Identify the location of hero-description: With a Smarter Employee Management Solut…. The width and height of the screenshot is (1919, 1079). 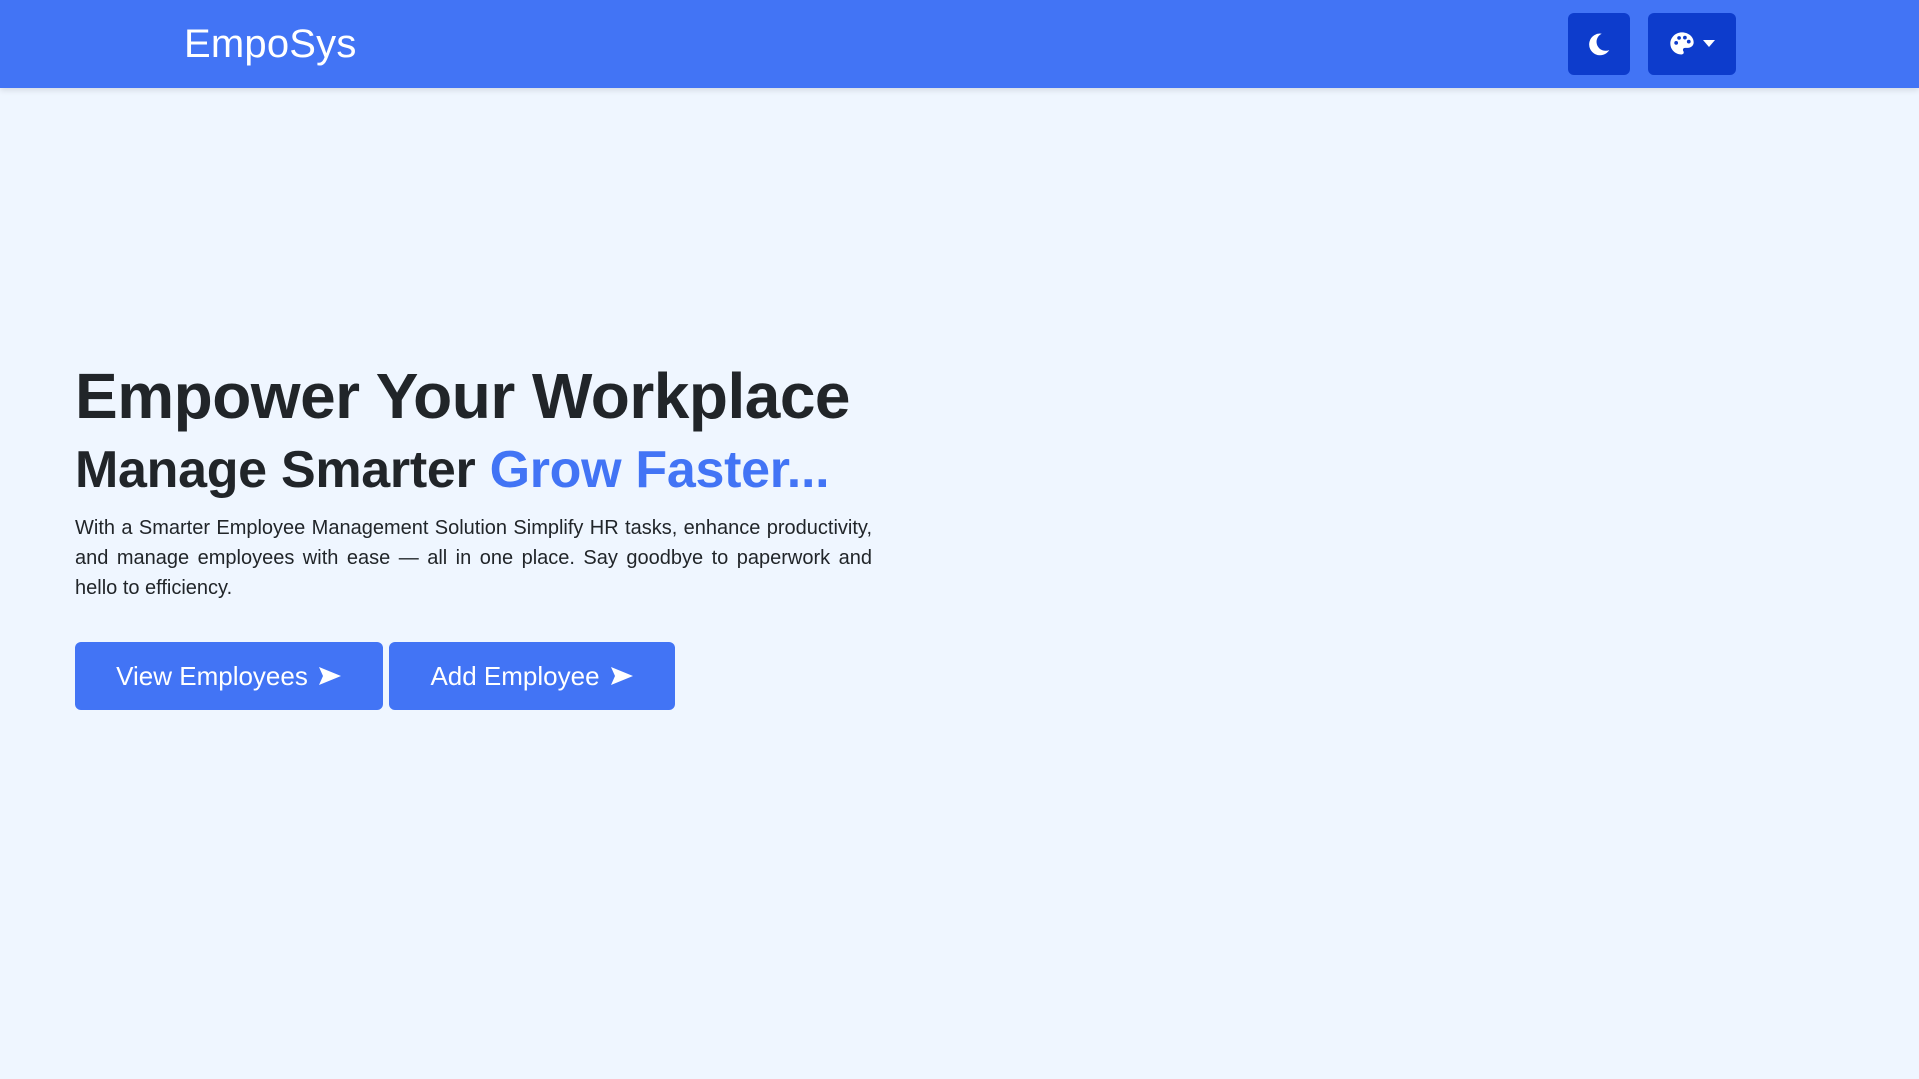
(473, 558).